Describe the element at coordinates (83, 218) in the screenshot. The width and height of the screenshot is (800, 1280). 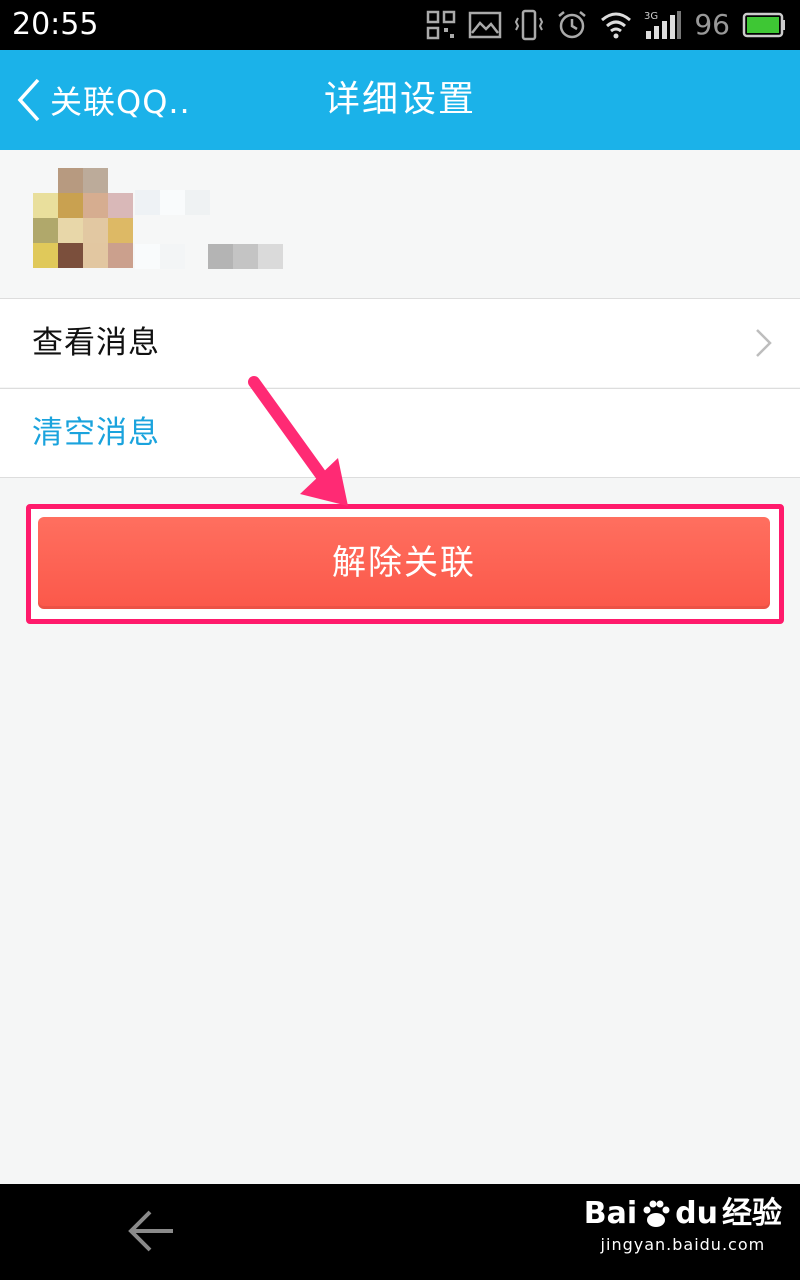
I see `avatar` at that location.